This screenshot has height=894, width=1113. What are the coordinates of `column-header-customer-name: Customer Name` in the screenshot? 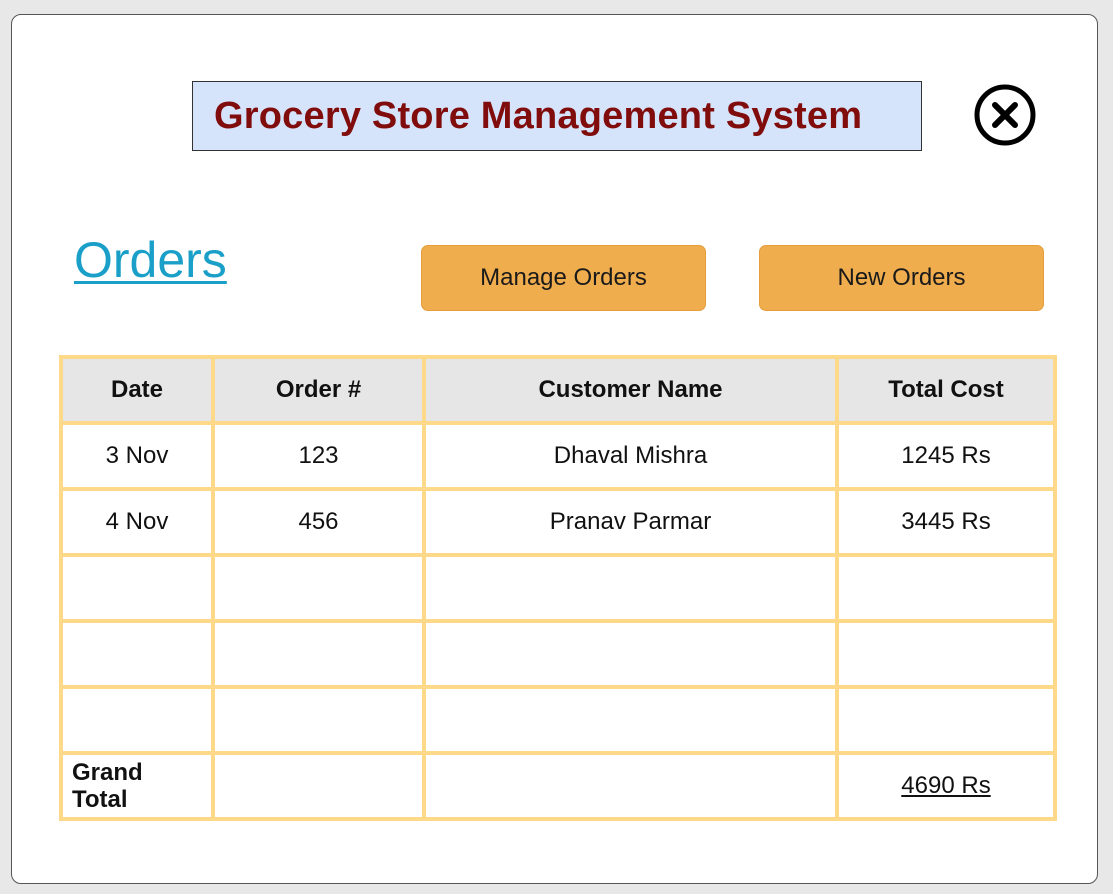 It's located at (630, 390).